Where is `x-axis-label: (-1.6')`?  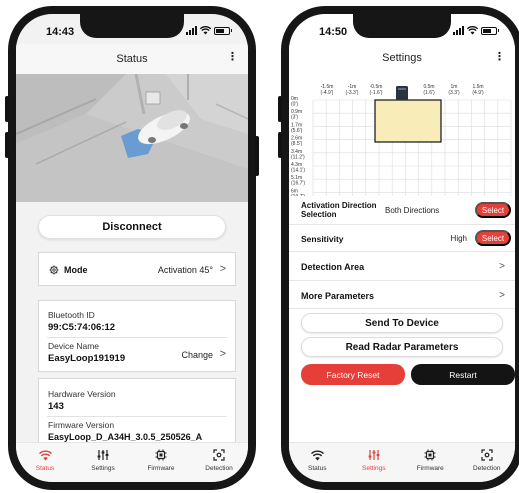 x-axis-label: (-1.6') is located at coordinates (376, 93).